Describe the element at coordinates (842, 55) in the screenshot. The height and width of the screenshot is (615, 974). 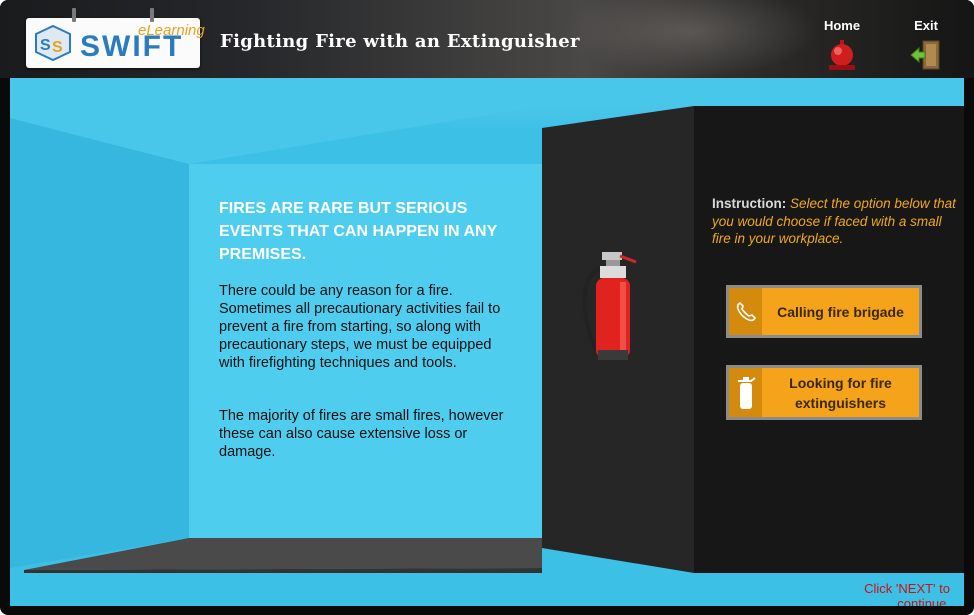
I see `alarm-bell-icon` at that location.